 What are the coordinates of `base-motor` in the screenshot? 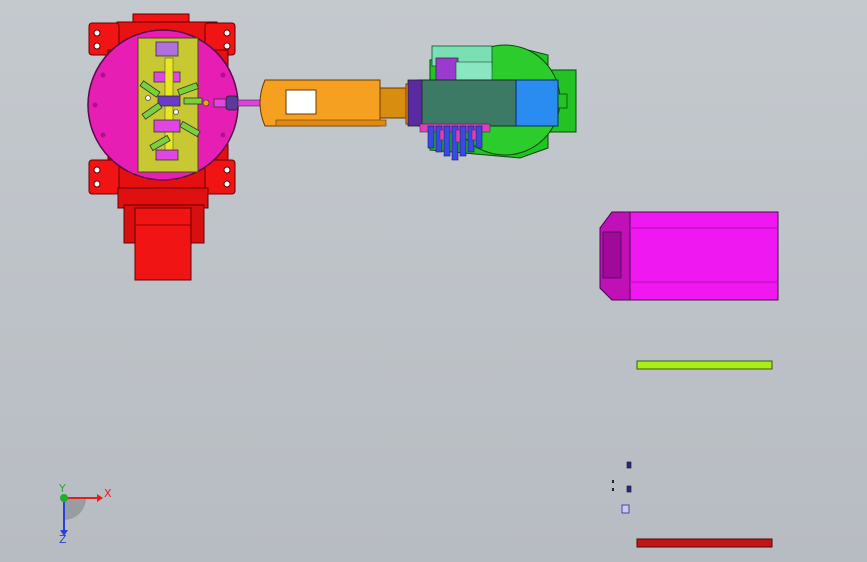 It's located at (163, 244).